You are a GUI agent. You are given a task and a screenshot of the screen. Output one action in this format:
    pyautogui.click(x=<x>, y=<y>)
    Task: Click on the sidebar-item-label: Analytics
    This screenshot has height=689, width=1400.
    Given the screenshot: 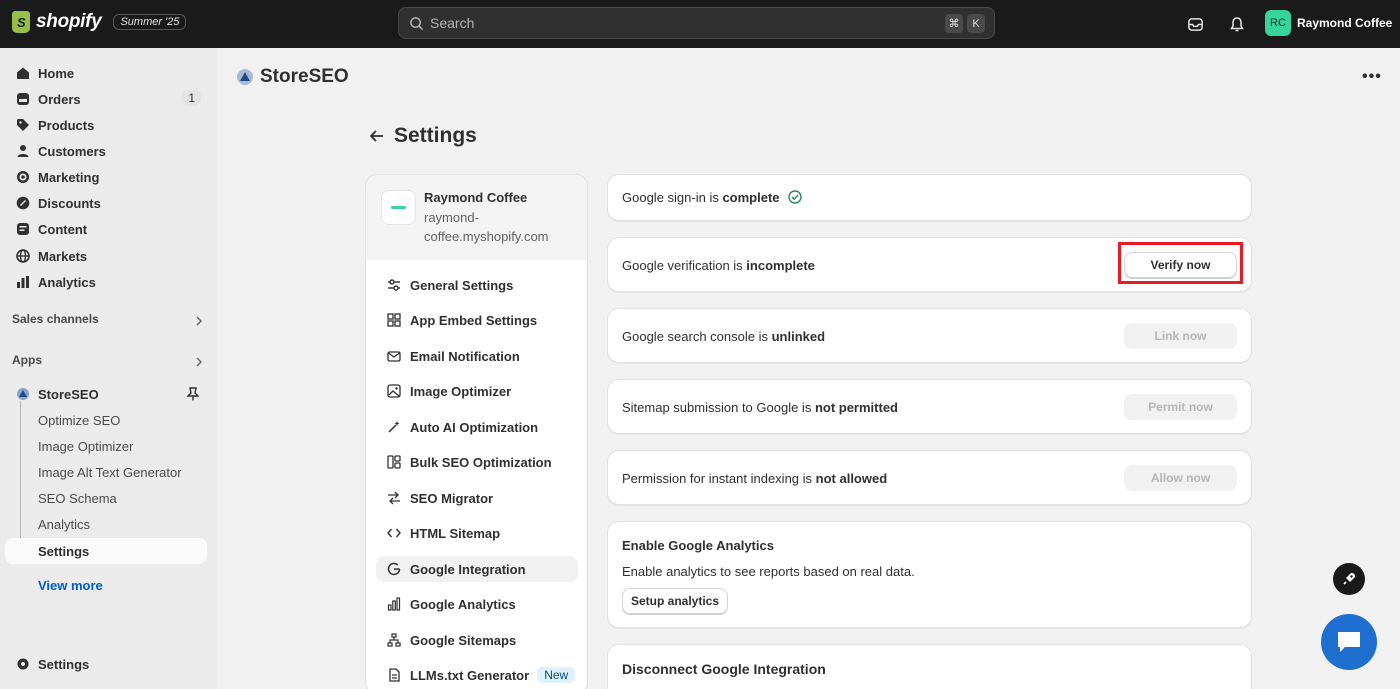 What is the action you would take?
    pyautogui.click(x=67, y=282)
    